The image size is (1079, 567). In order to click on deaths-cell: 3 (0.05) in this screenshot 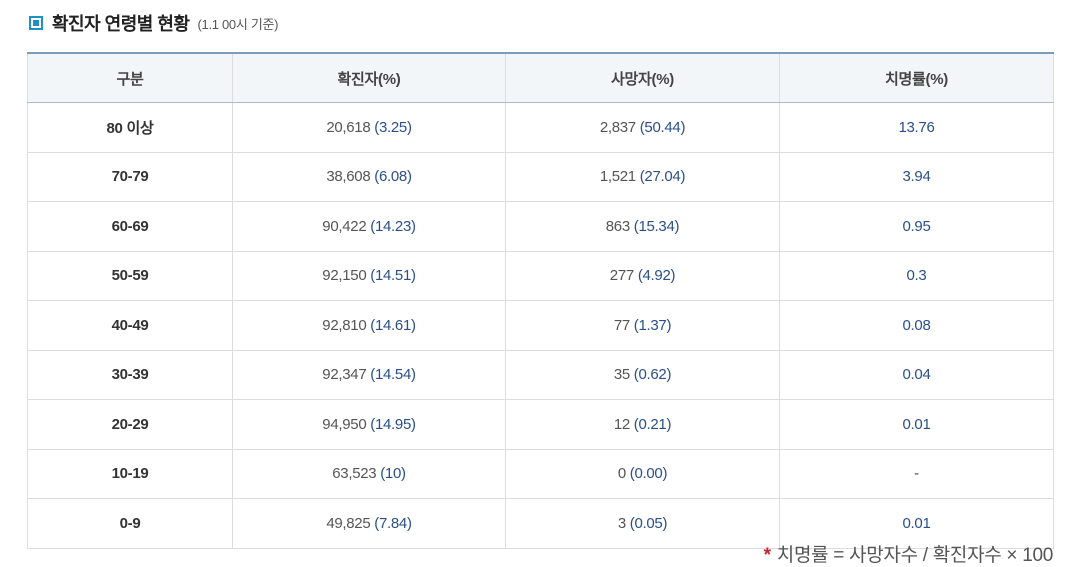, I will do `click(642, 523)`.